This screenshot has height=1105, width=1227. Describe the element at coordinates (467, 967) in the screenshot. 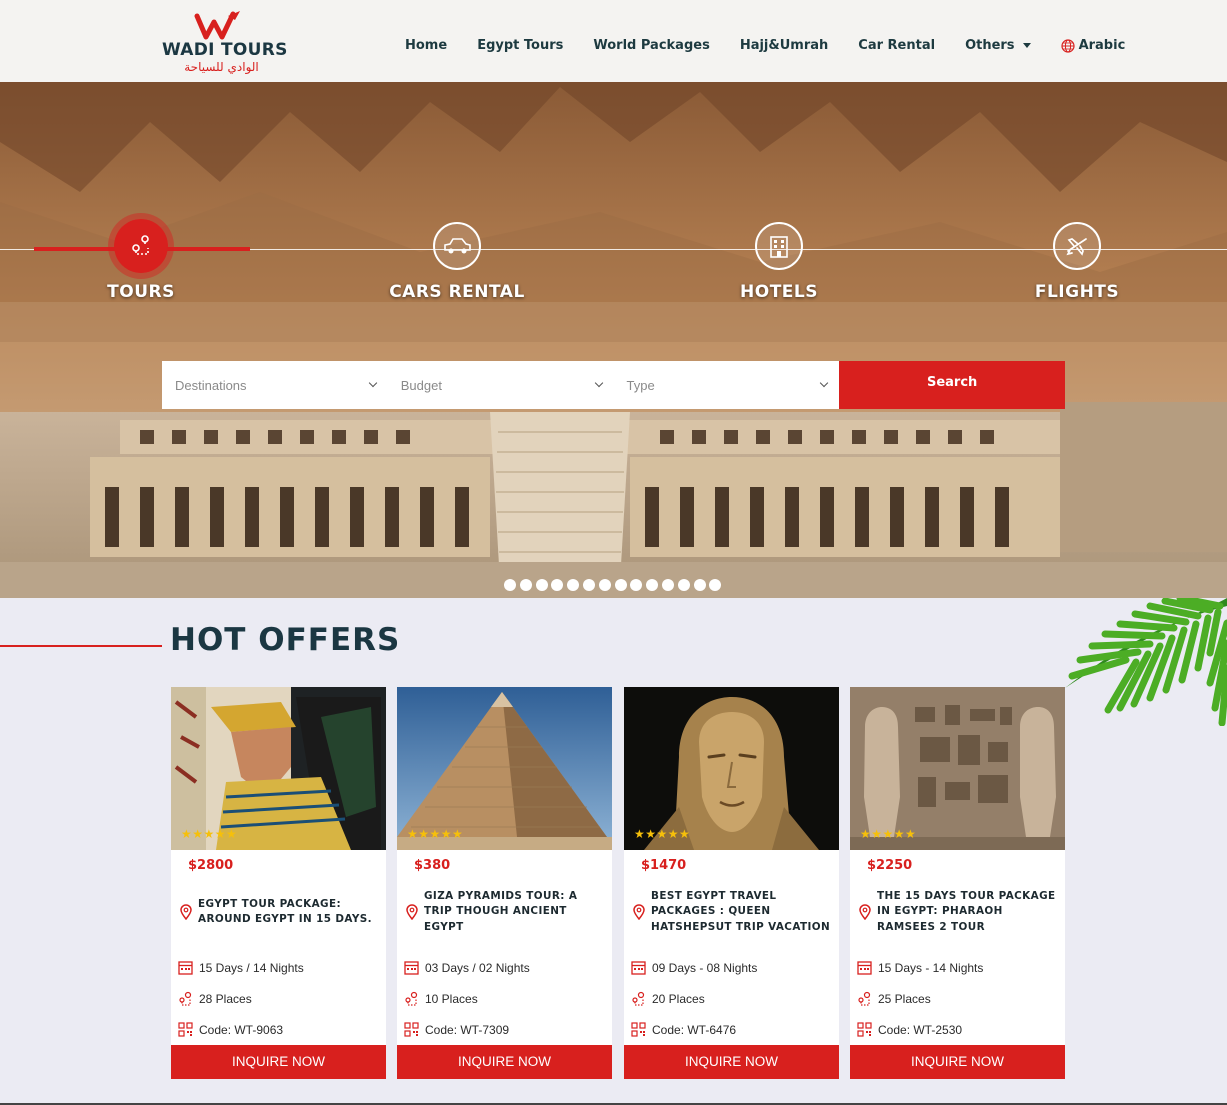

I see `offer-duration: 03 Days / 02 Nights` at that location.